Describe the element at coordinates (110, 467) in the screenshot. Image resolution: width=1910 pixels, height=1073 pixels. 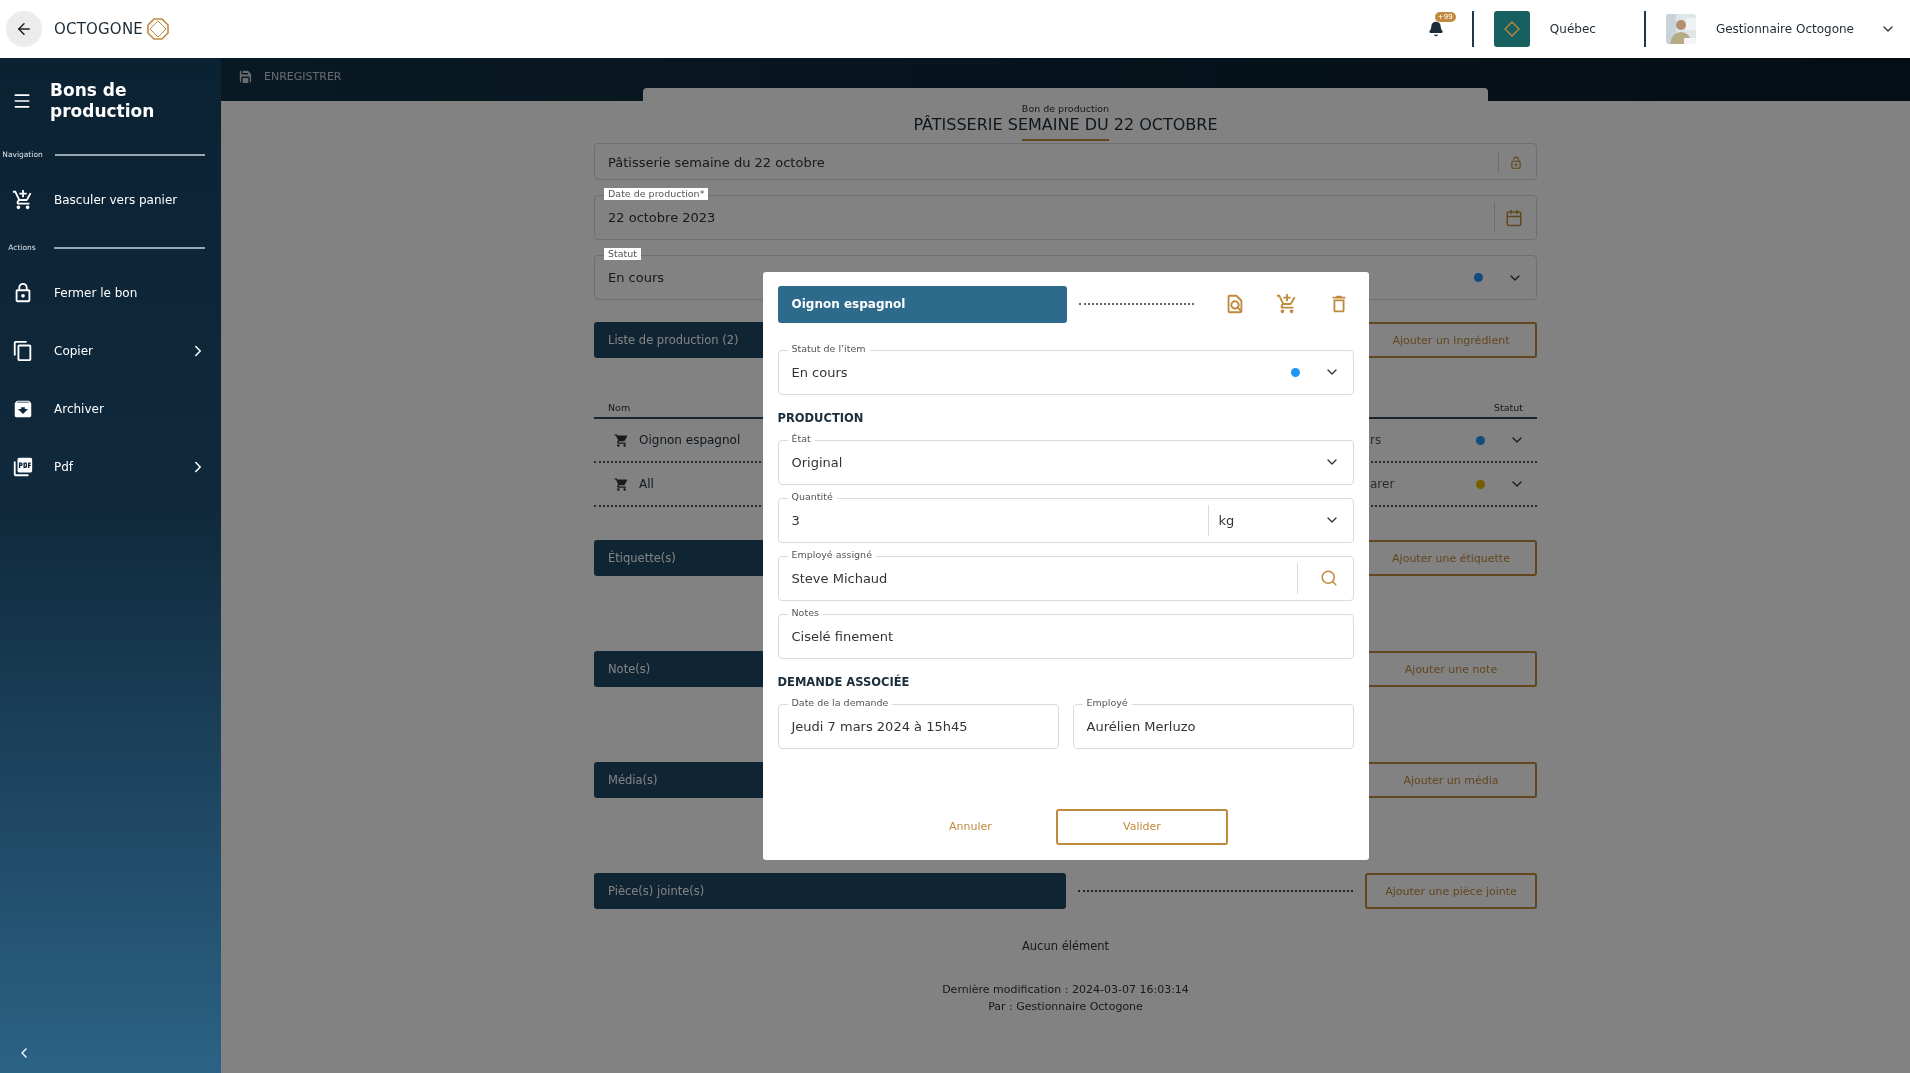
I see `sidebar-item: Pdf` at that location.